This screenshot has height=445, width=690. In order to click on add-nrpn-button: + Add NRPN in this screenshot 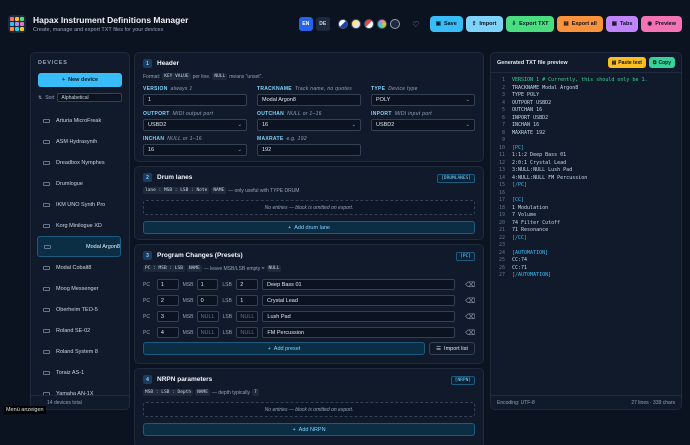, I will do `click(309, 429)`.